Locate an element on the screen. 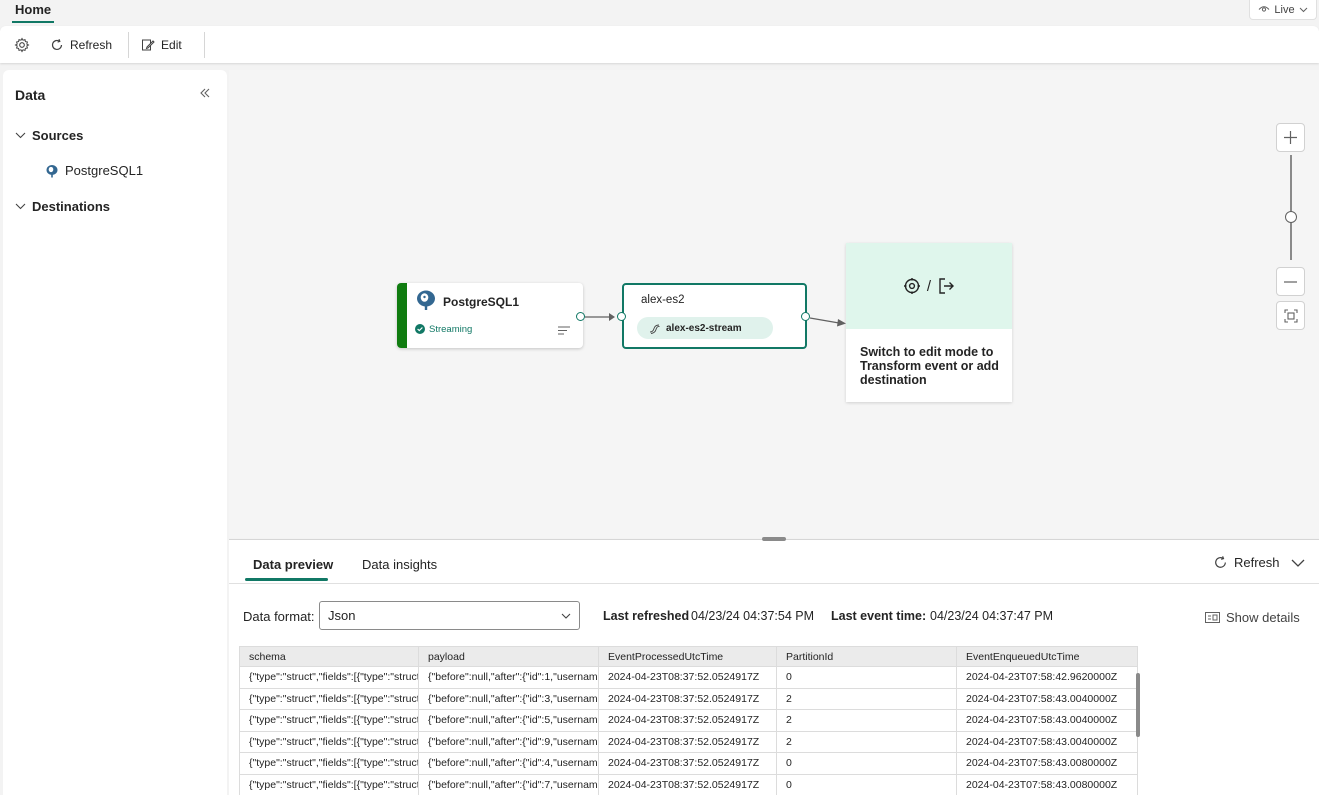 The image size is (1319, 795). source-output-port is located at coordinates (580, 316).